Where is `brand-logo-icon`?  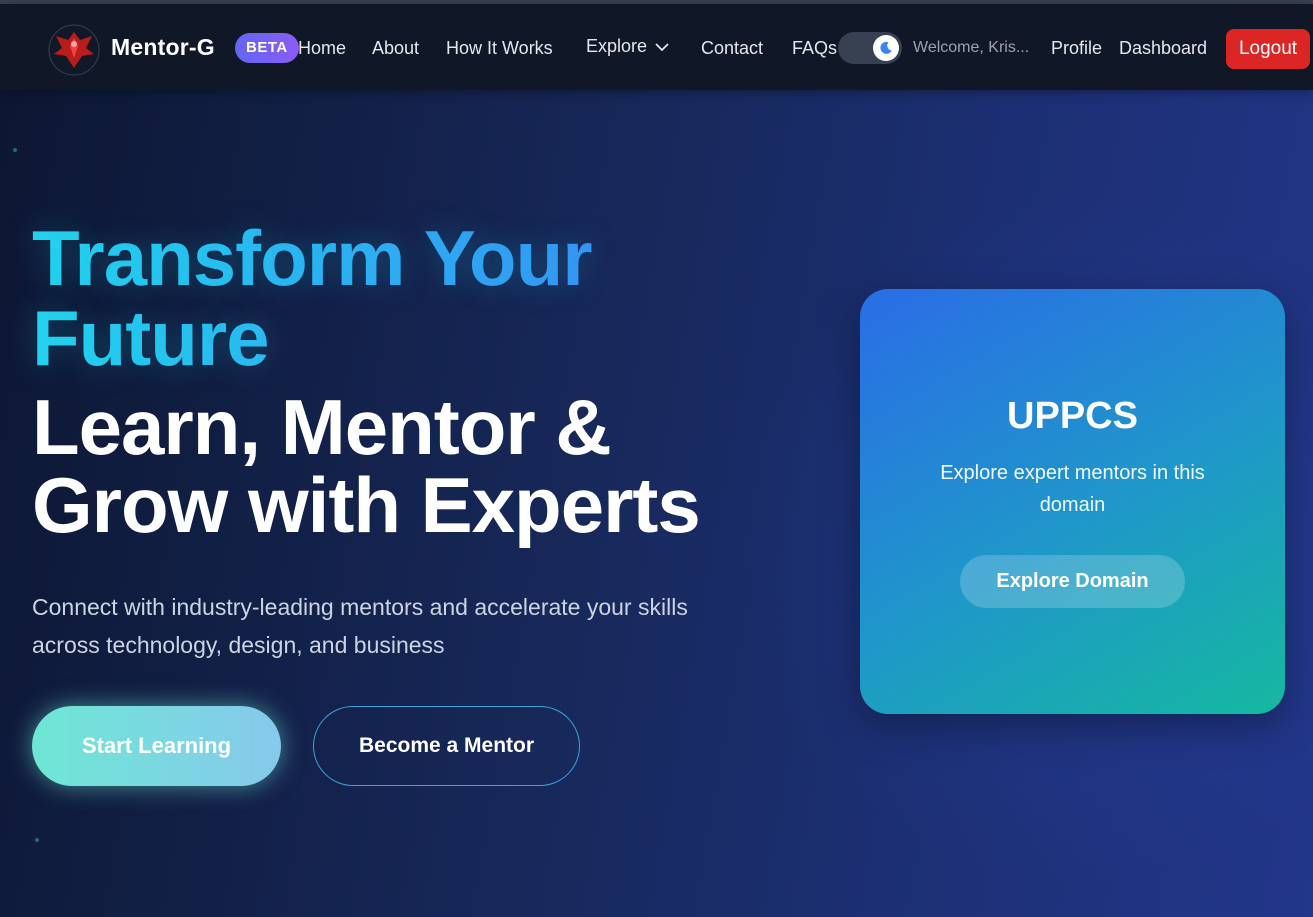 brand-logo-icon is located at coordinates (74, 50).